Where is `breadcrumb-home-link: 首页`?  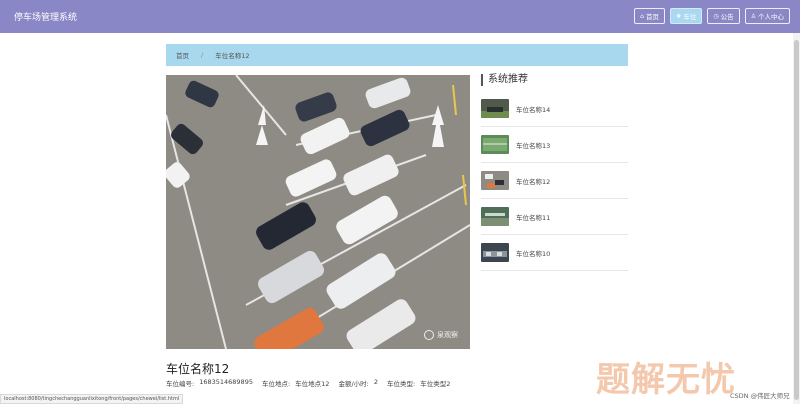 breadcrumb-home-link: 首页 is located at coordinates (182, 55).